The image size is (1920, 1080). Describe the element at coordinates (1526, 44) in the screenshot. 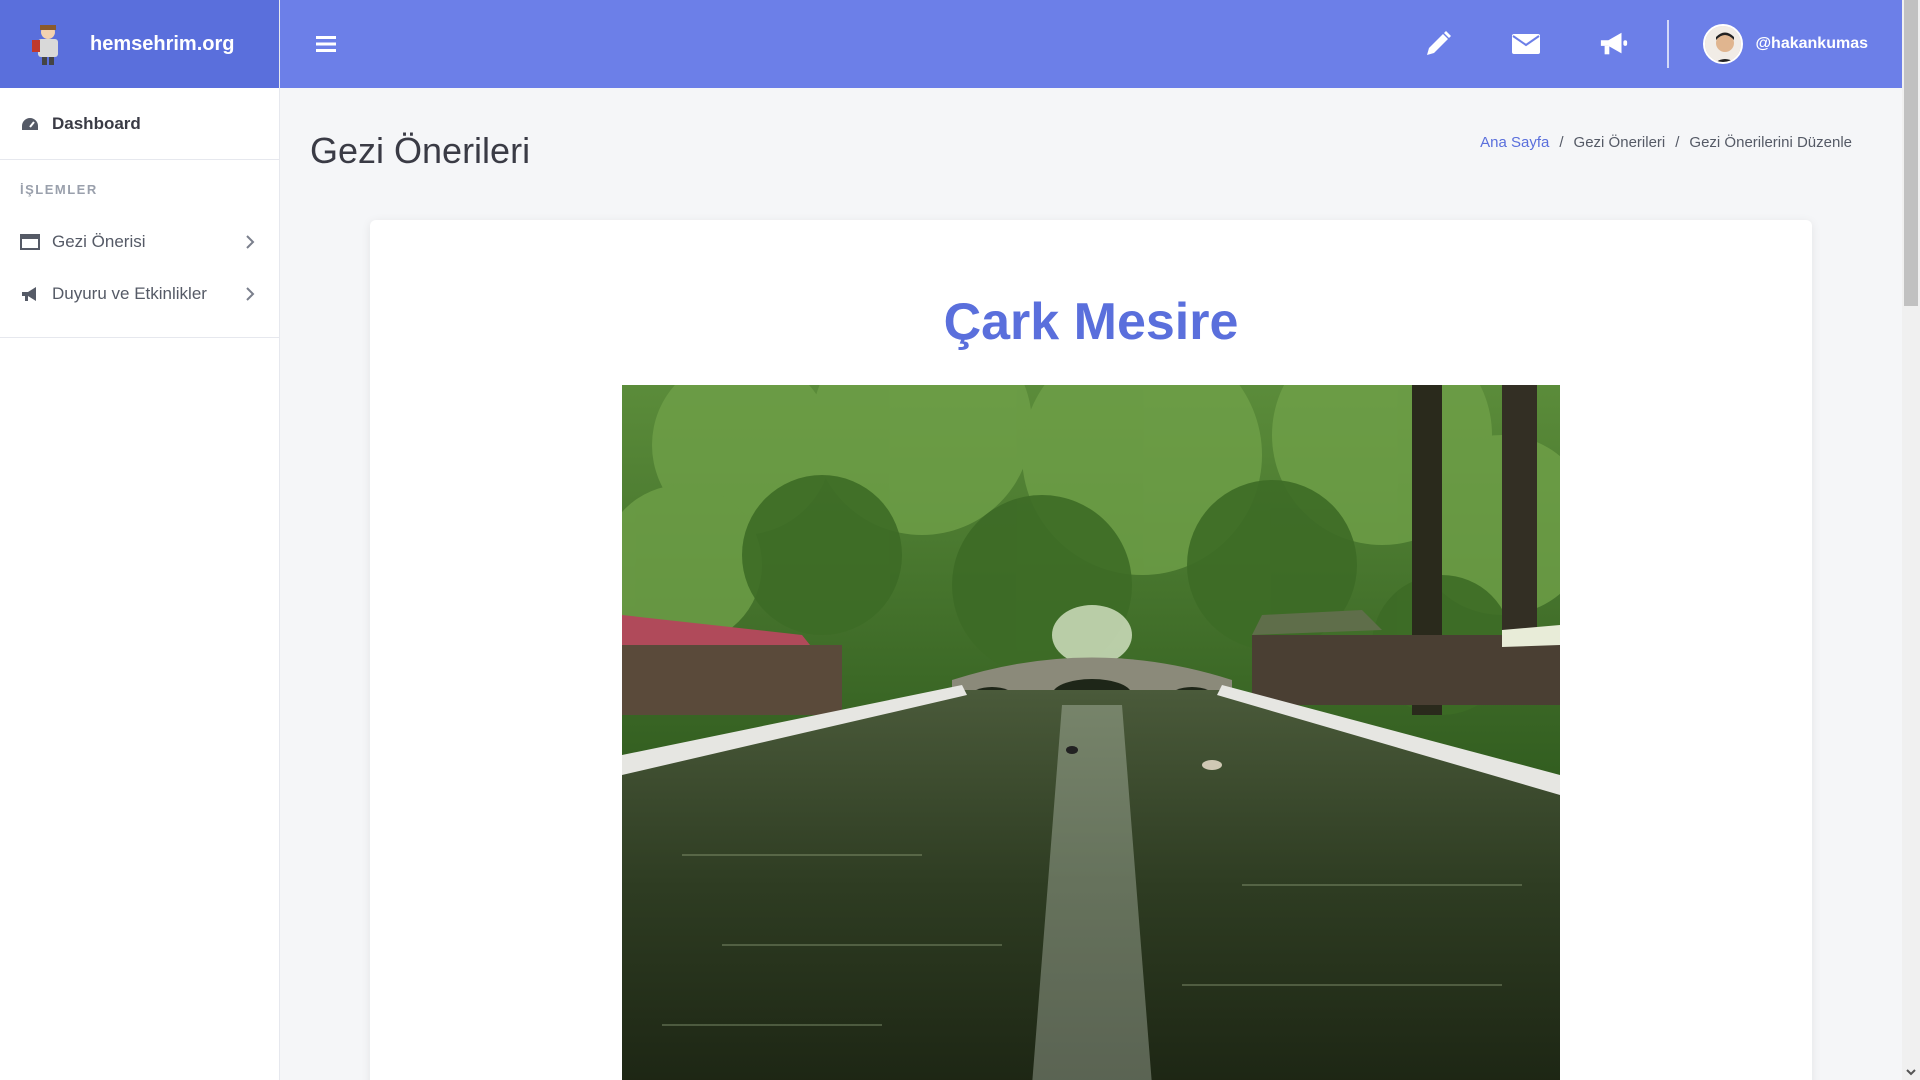

I see `envelope-icon` at that location.